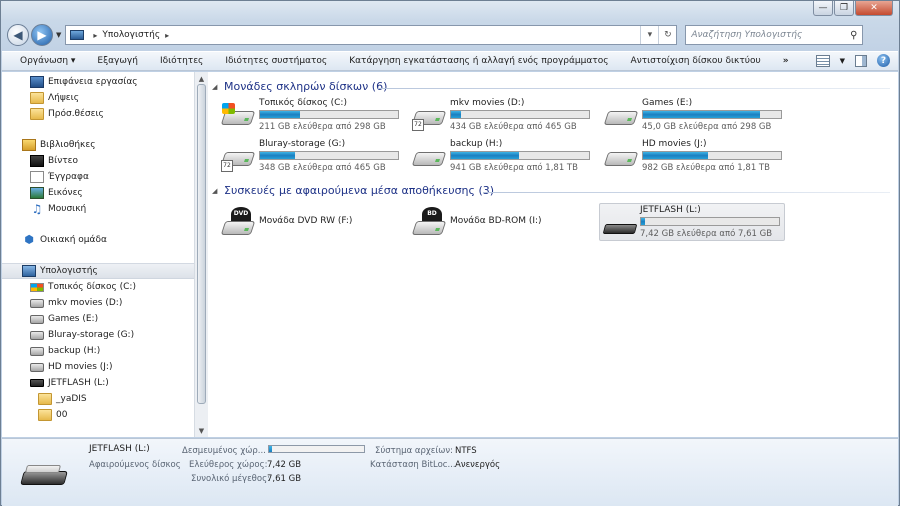 The height and width of the screenshot is (506, 900). I want to click on nav-item-libraries: Βιβλιοθήκες, so click(98, 145).